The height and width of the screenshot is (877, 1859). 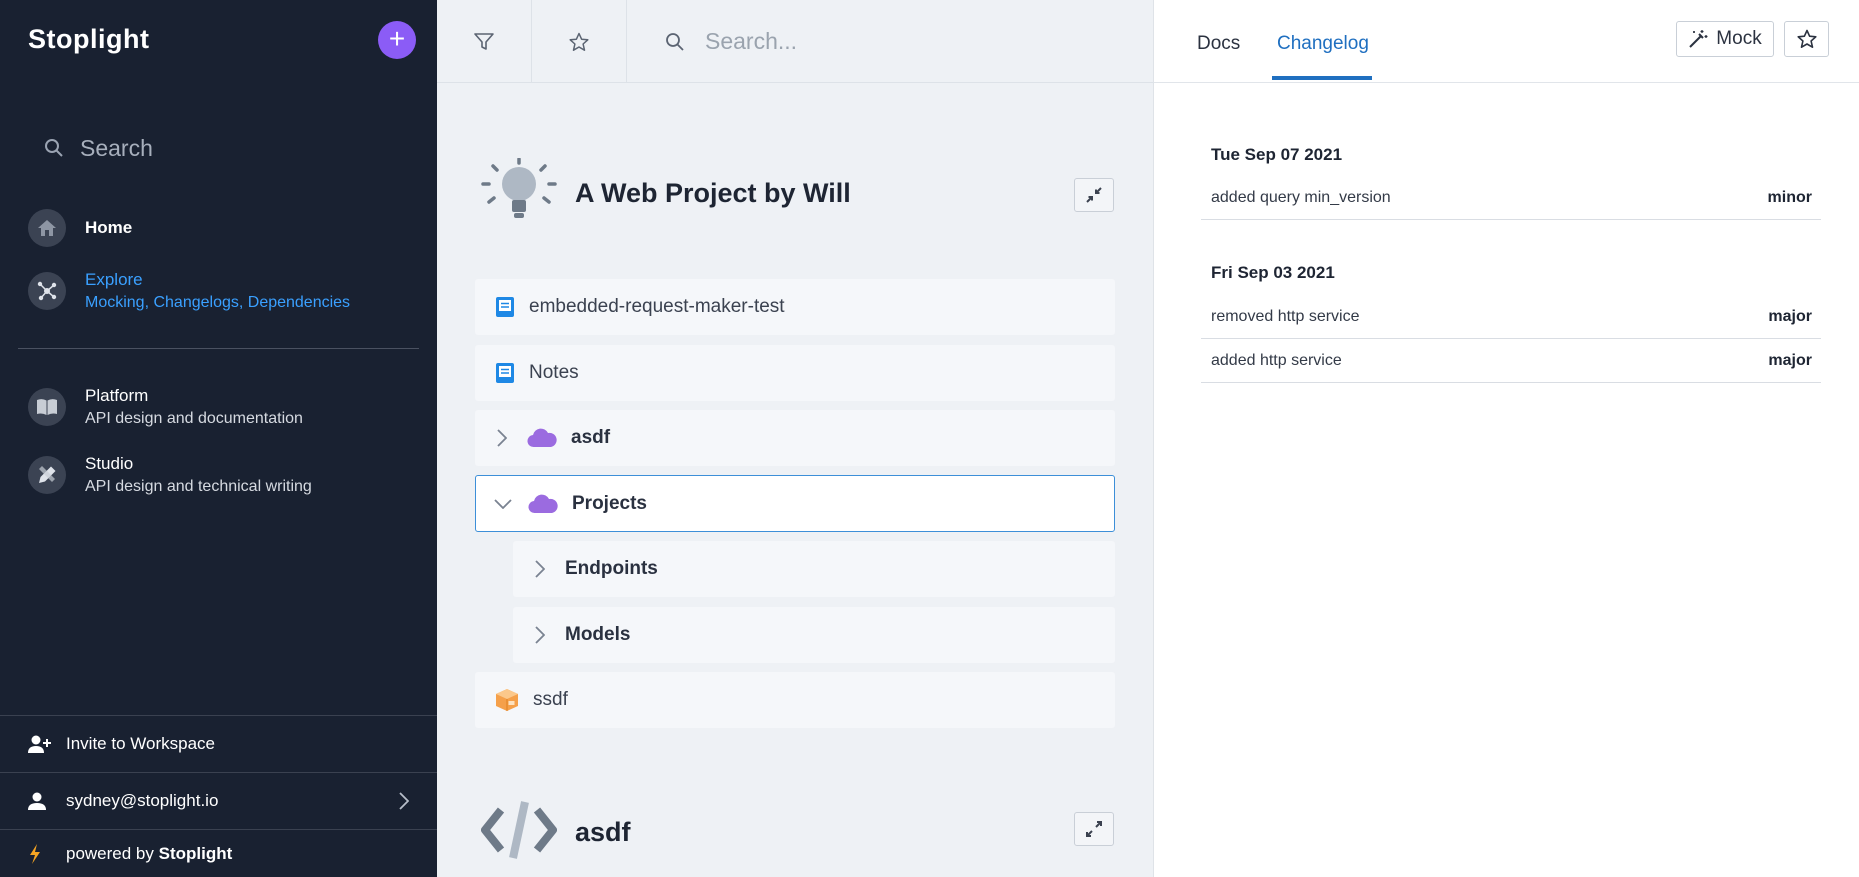 What do you see at coordinates (140, 743) in the screenshot?
I see `invite-label: Invite to Workspace` at bounding box center [140, 743].